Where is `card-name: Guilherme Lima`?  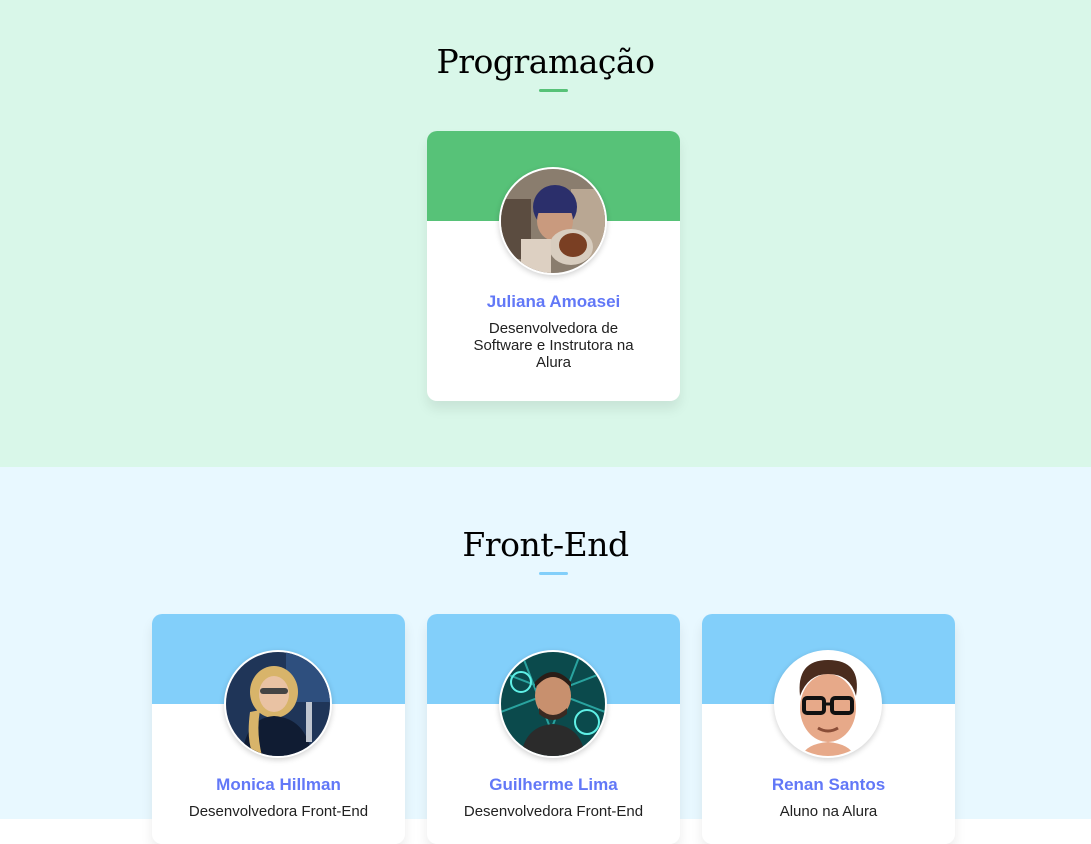
card-name: Guilherme Lima is located at coordinates (553, 784).